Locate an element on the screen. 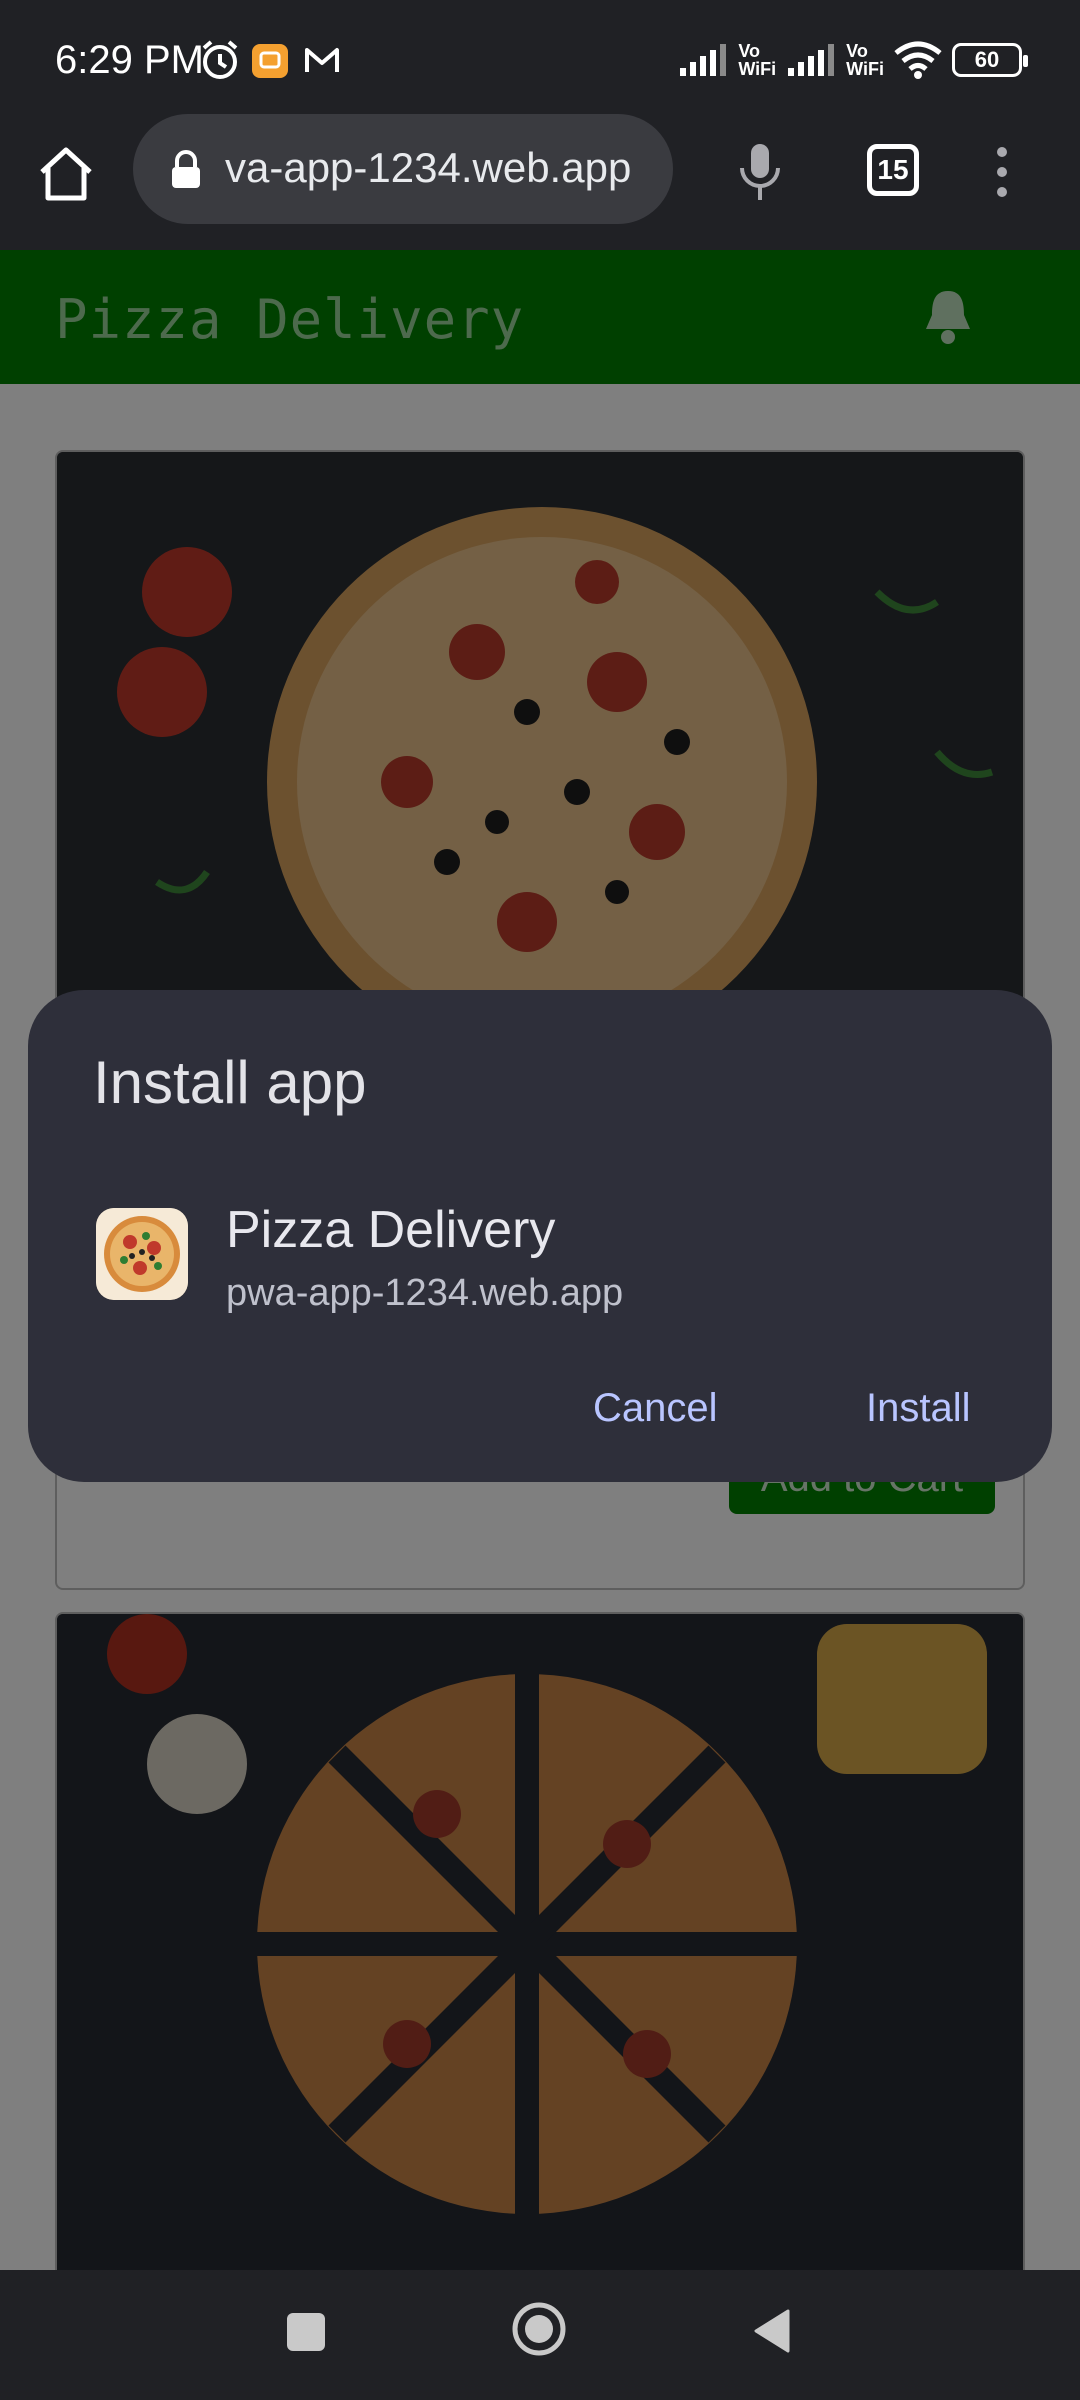  battery-level: 60 is located at coordinates (987, 59).